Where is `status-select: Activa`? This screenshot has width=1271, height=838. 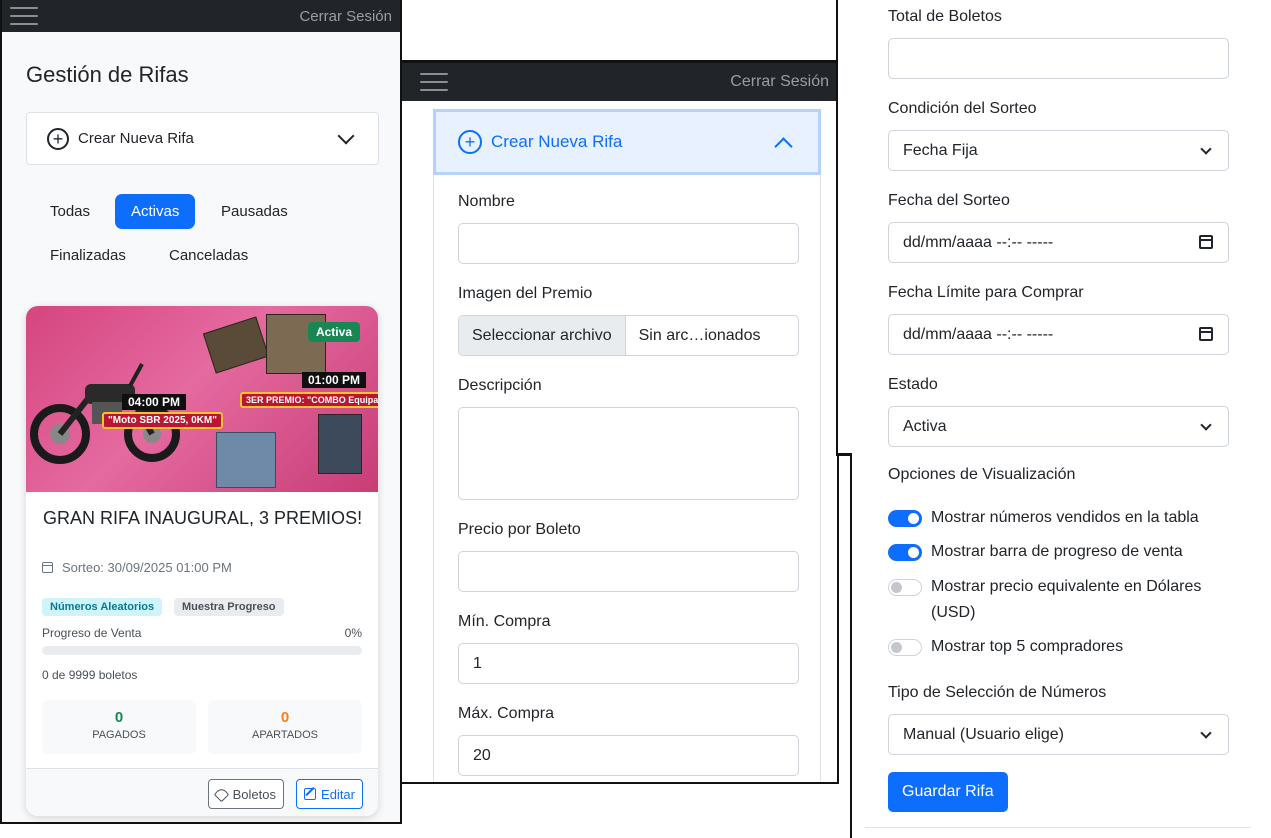
status-select: Activa is located at coordinates (1058, 426).